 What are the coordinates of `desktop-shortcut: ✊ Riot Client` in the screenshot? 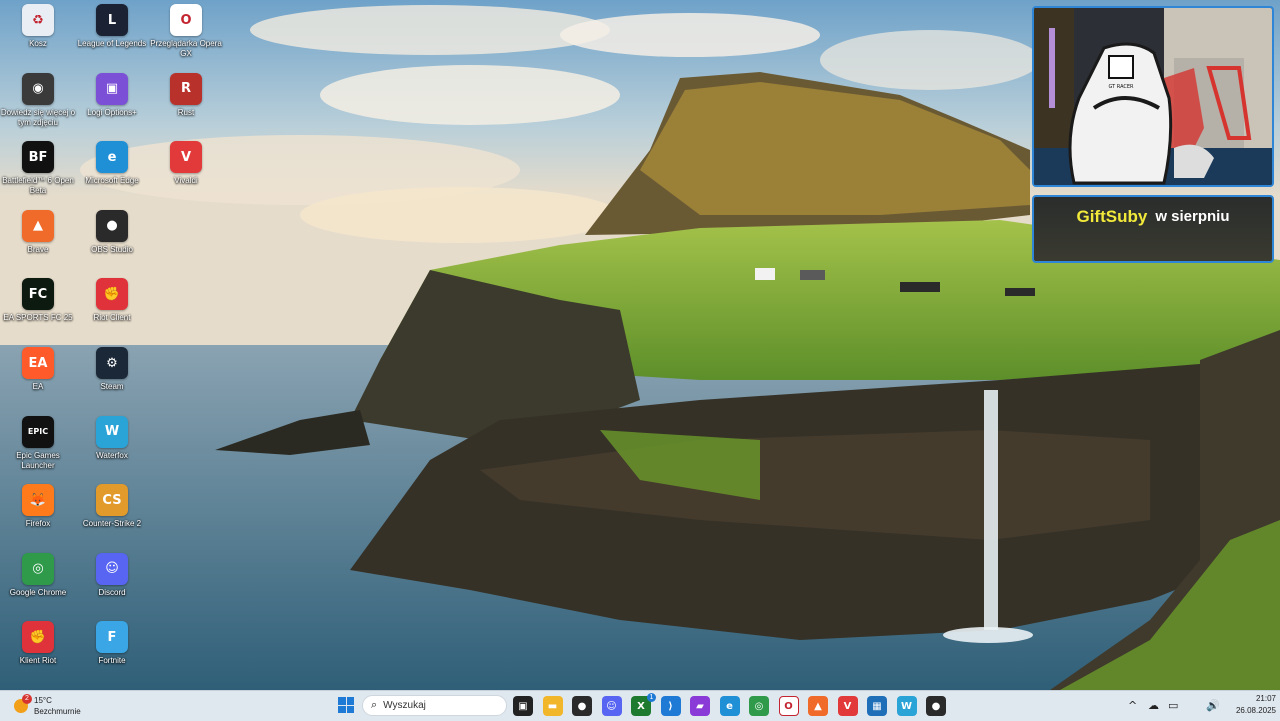 It's located at (112, 311).